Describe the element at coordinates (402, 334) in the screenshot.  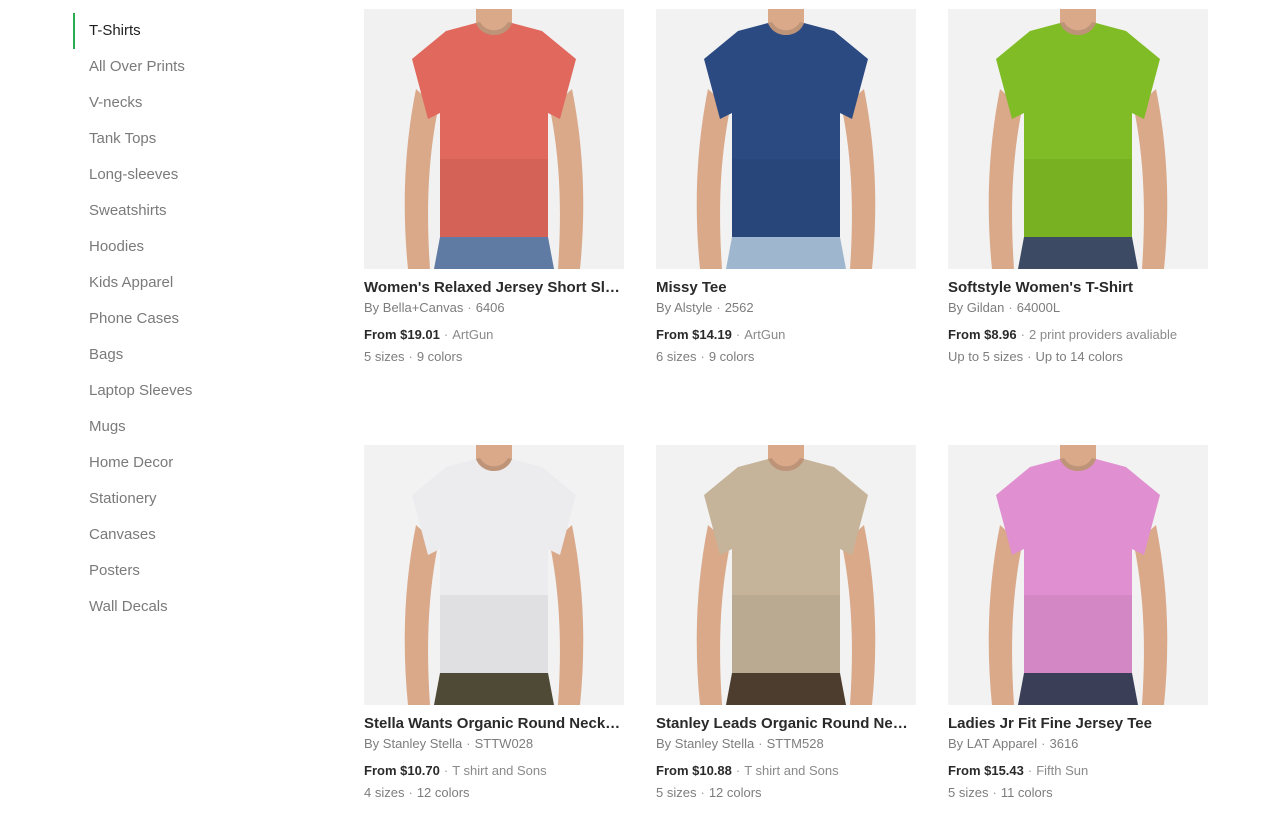
I see `product-price: From $19.01` at that location.